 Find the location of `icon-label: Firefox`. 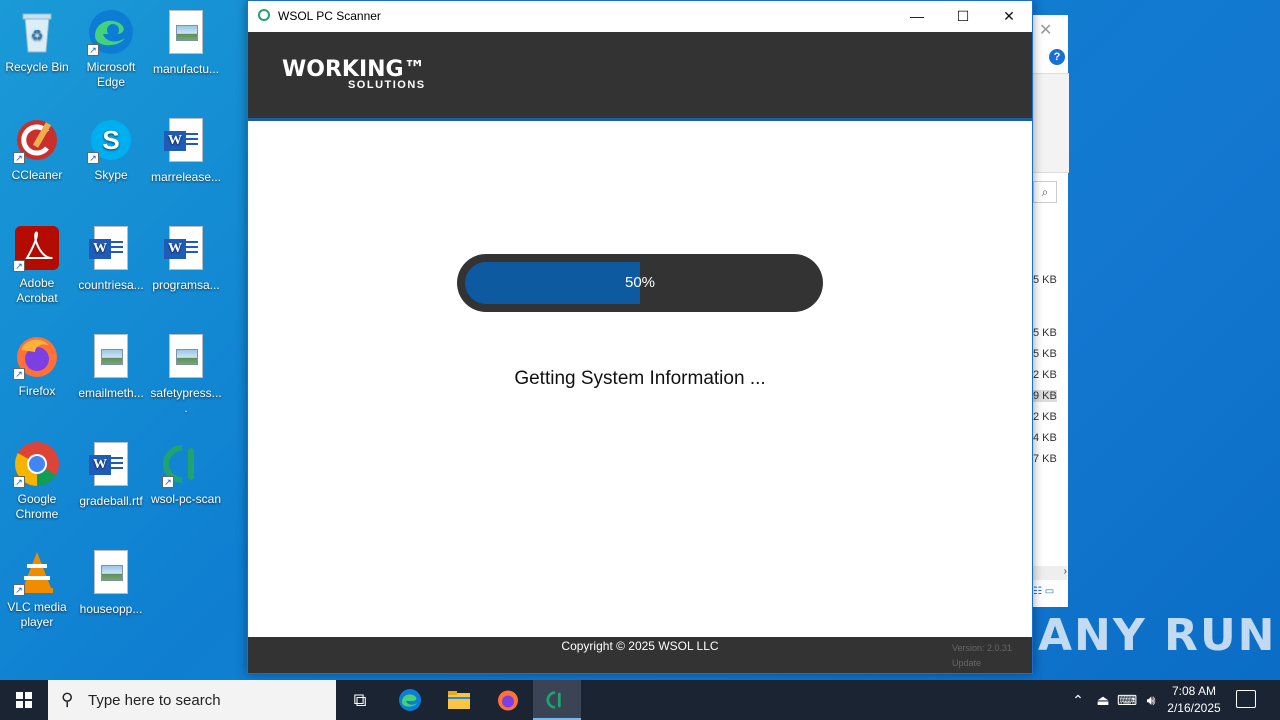

icon-label: Firefox is located at coordinates (37, 391).